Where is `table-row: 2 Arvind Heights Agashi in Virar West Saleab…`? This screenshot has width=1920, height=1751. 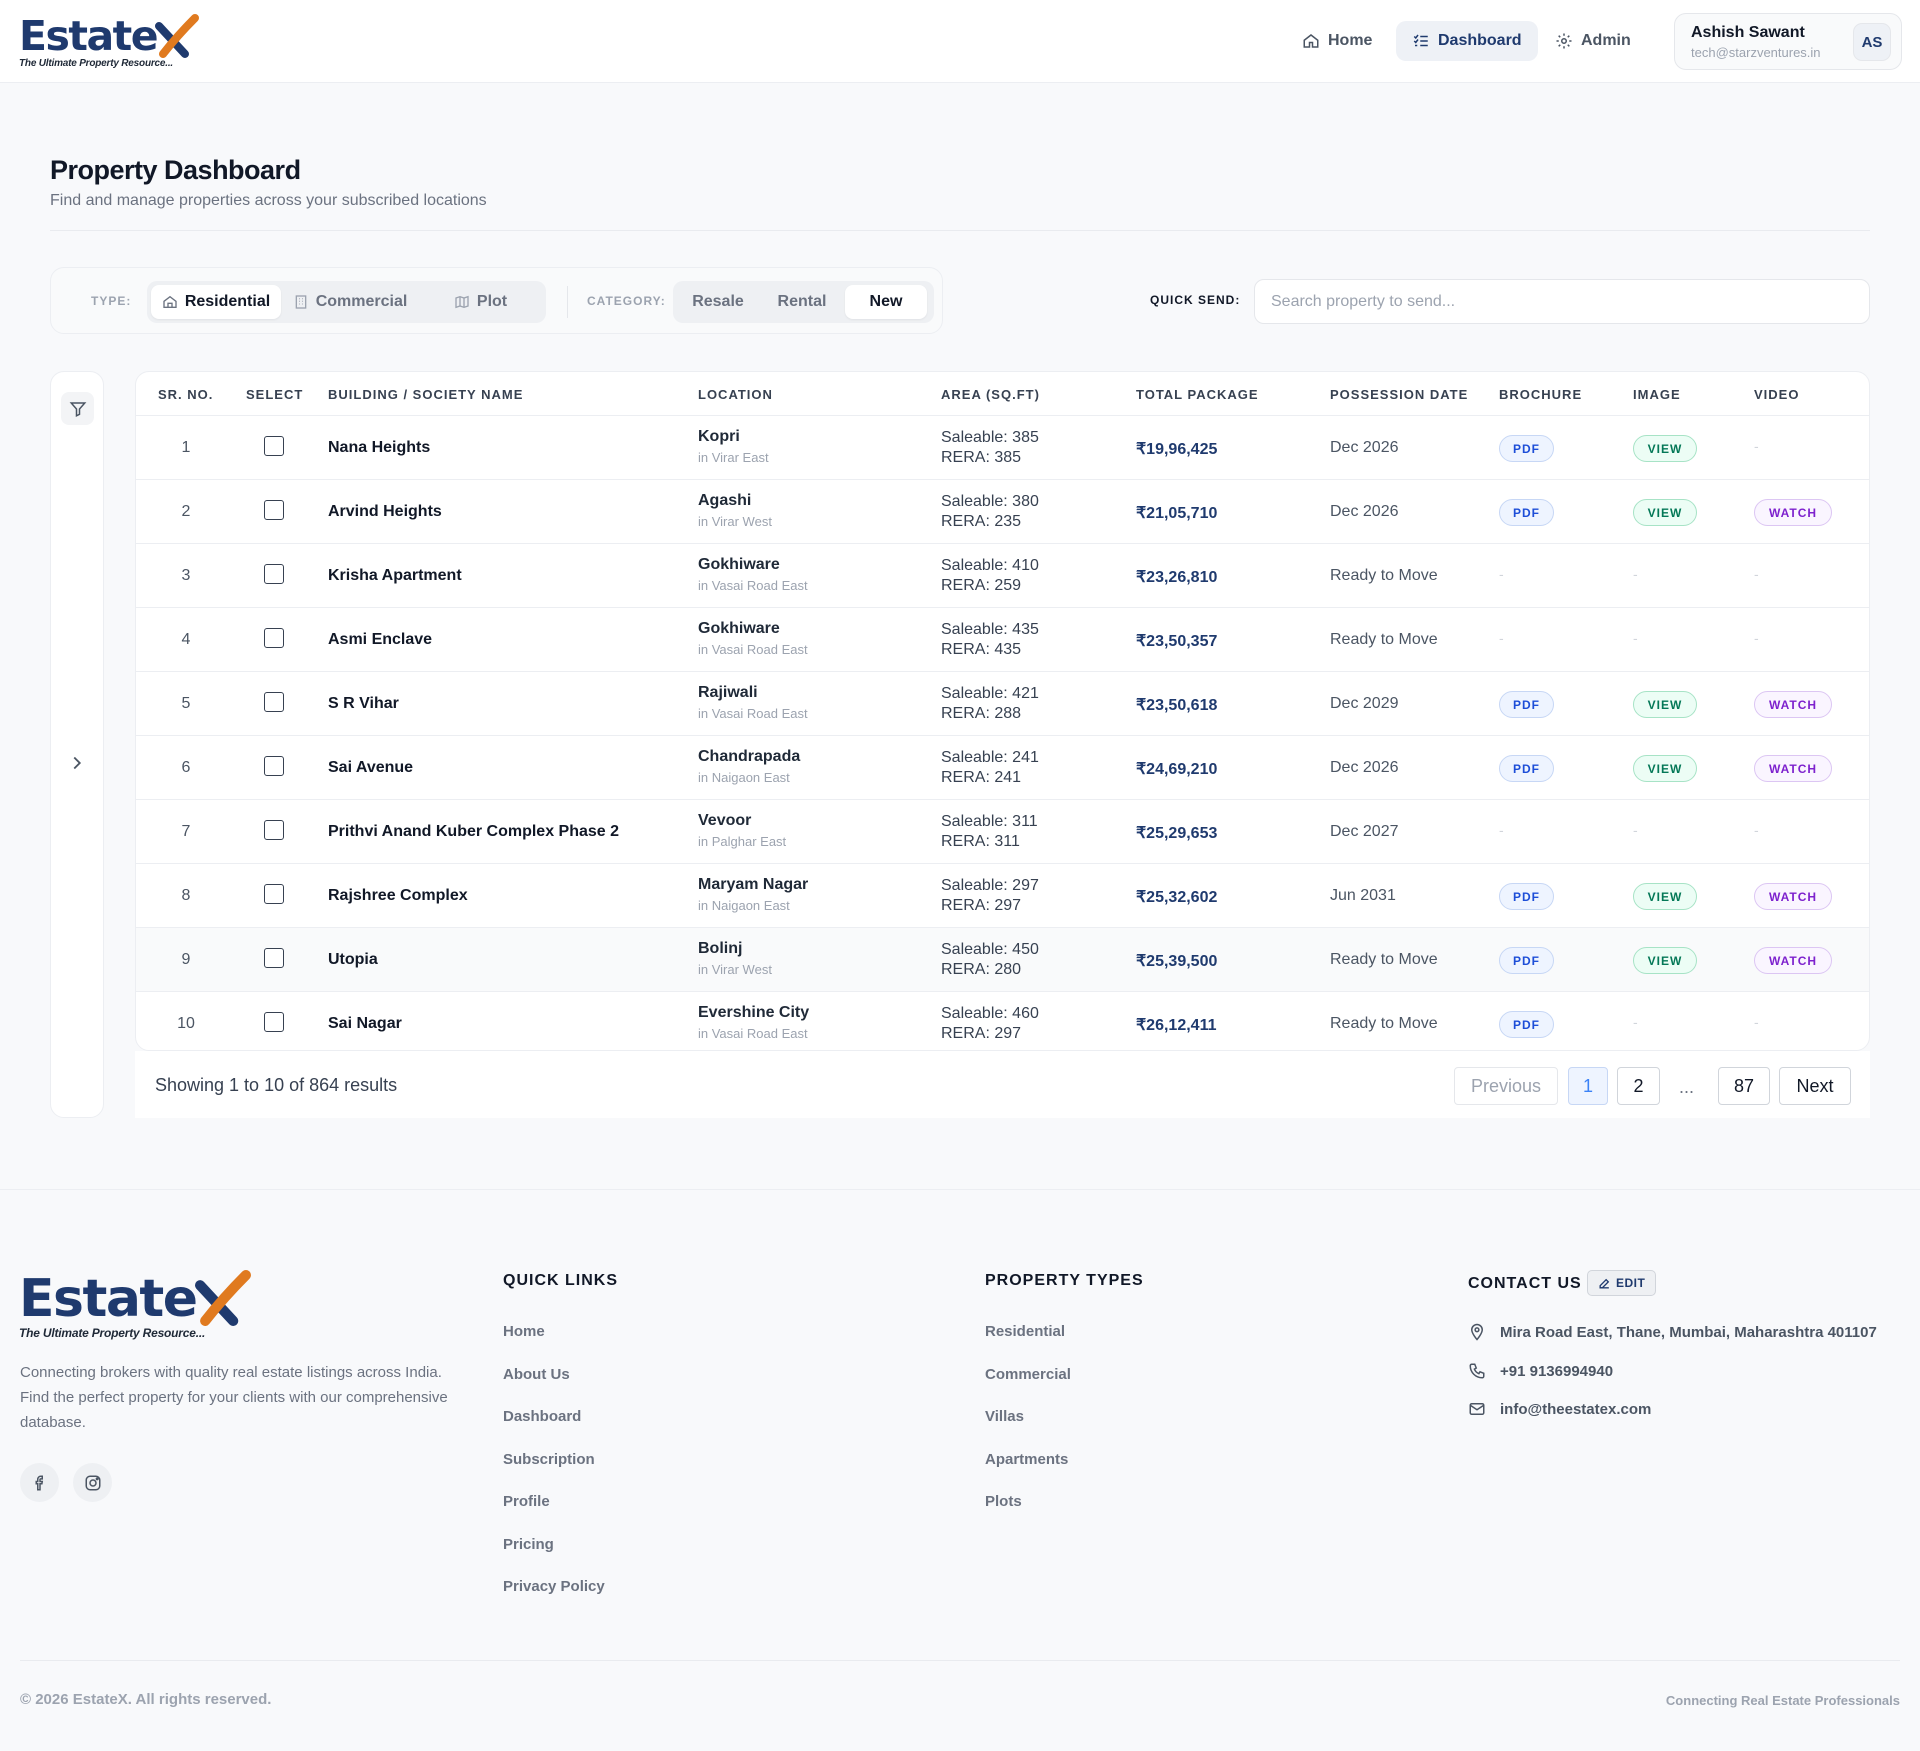 table-row: 2 Arvind Heights Agashi in Virar West Saleab… is located at coordinates (1002, 512).